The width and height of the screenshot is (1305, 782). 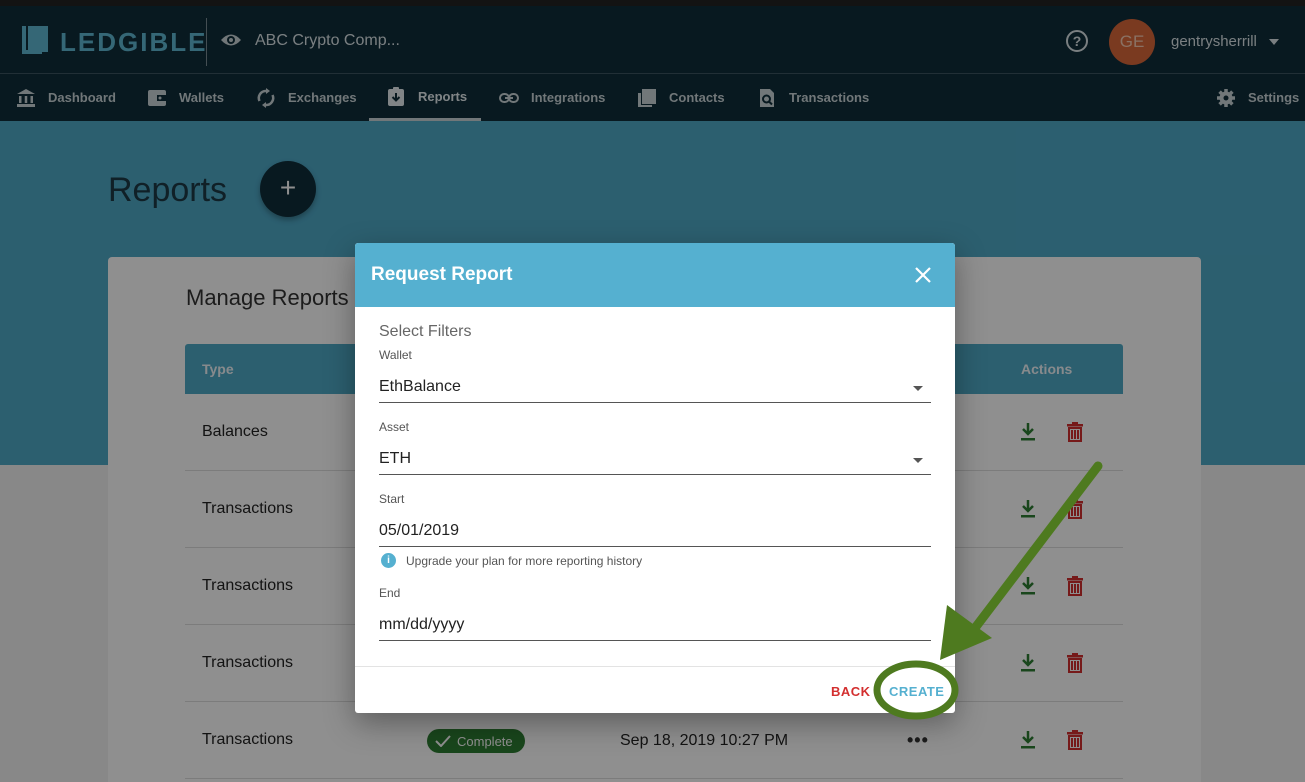 What do you see at coordinates (394, 427) in the screenshot?
I see `asset-label: Asset` at bounding box center [394, 427].